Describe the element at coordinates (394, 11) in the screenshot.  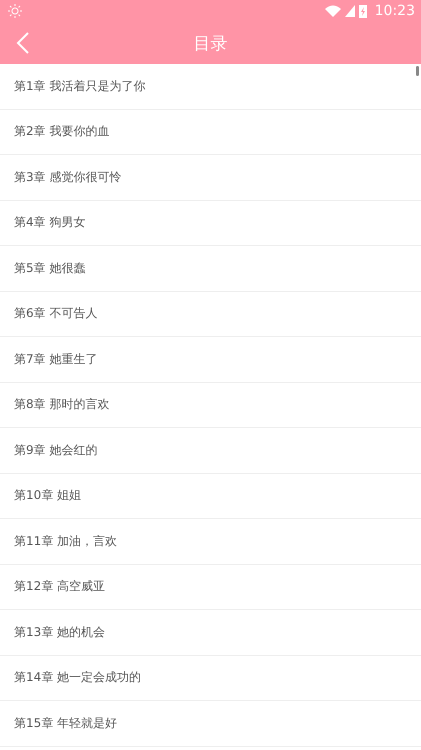
I see `clock-time: 10:23` at that location.